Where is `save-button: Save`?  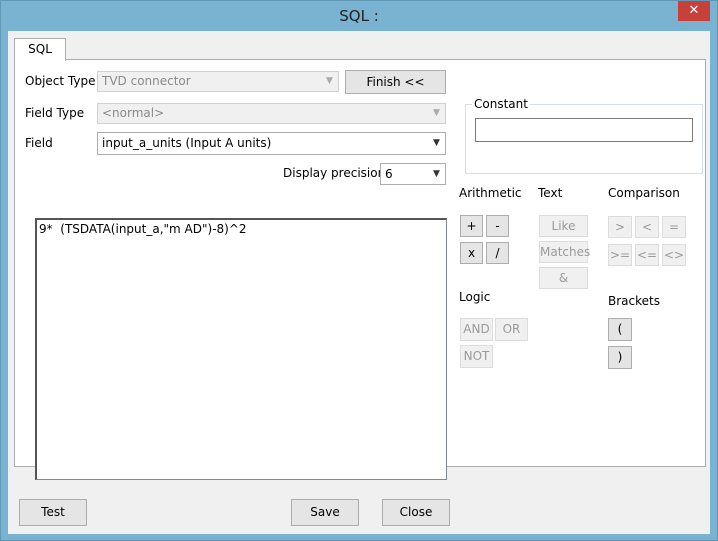
save-button: Save is located at coordinates (325, 512).